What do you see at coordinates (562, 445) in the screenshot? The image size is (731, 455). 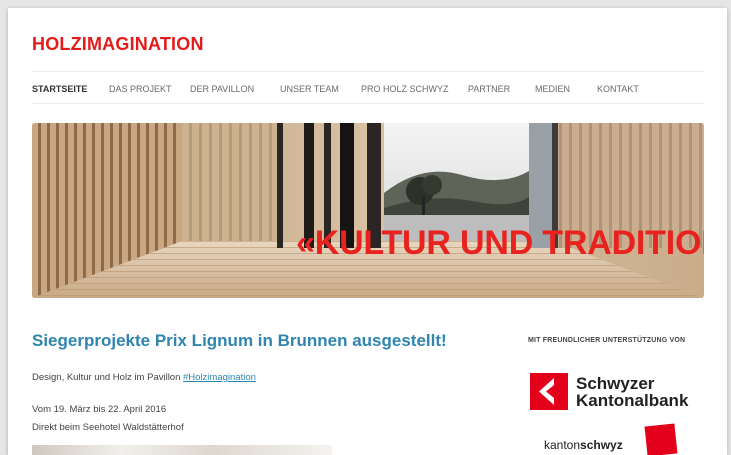 I see `kanton-prefix: kanton` at bounding box center [562, 445].